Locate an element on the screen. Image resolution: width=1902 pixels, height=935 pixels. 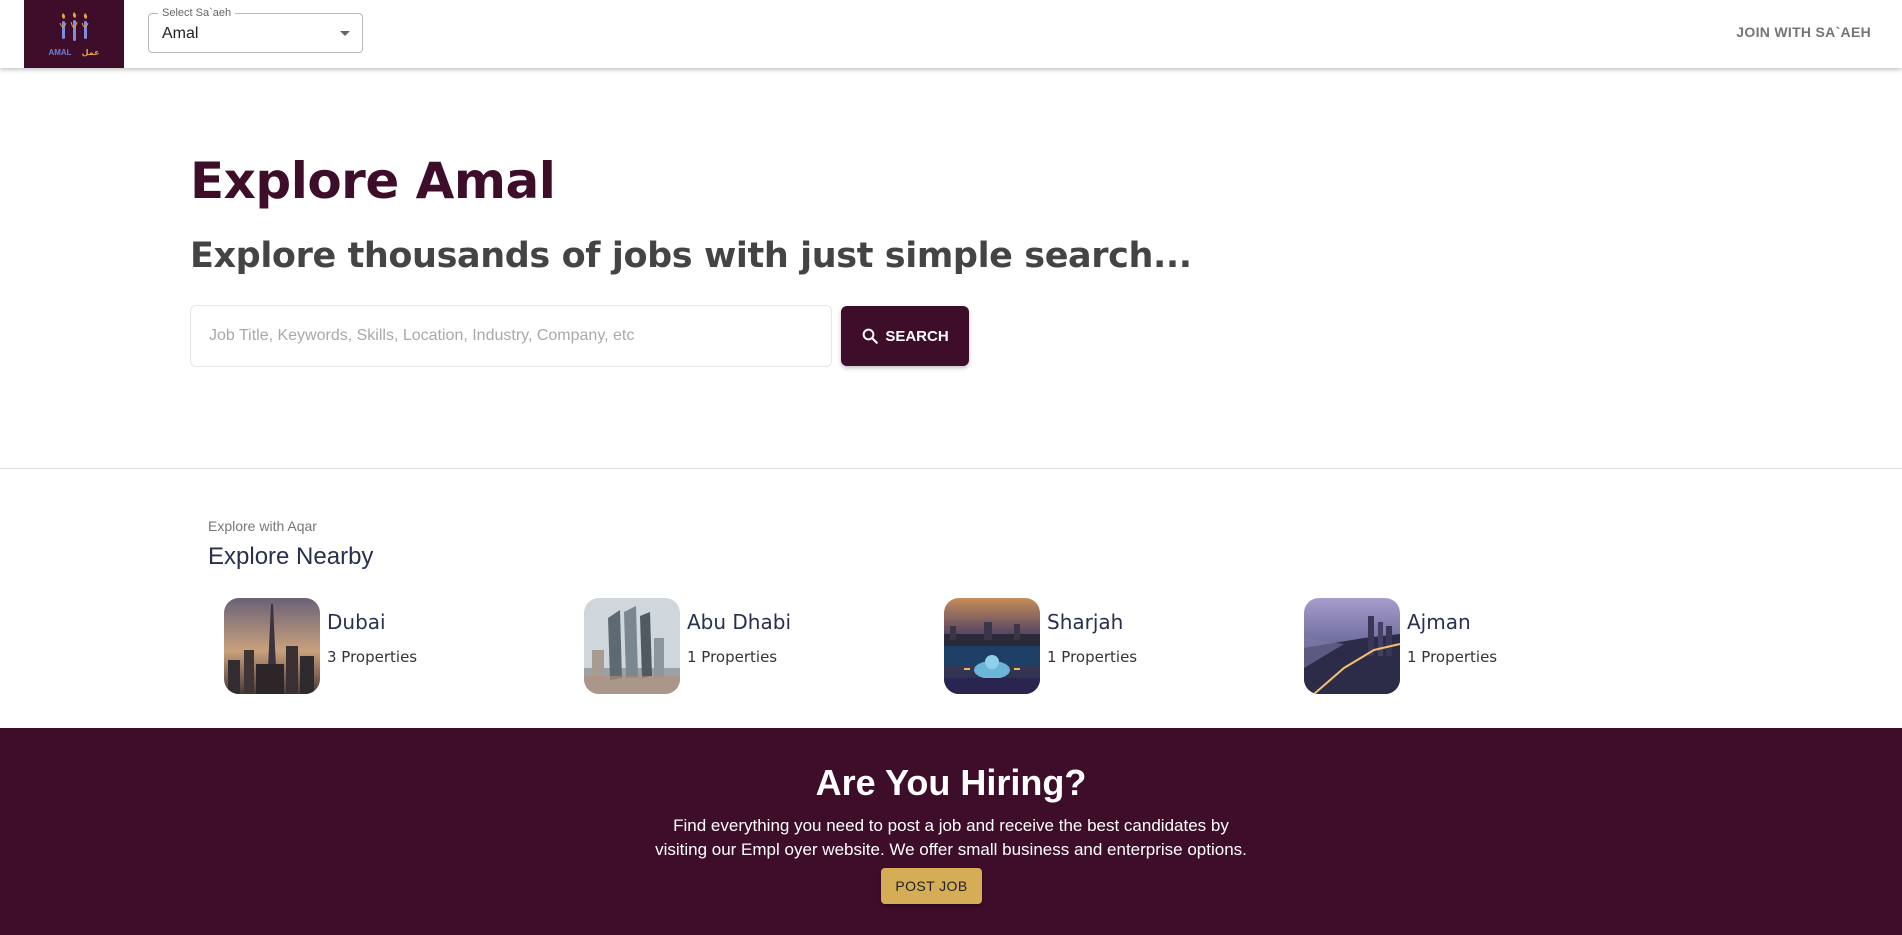
city-card-abu-dhabi: Abu Dhabi 1 Properties is located at coordinates (687, 646).